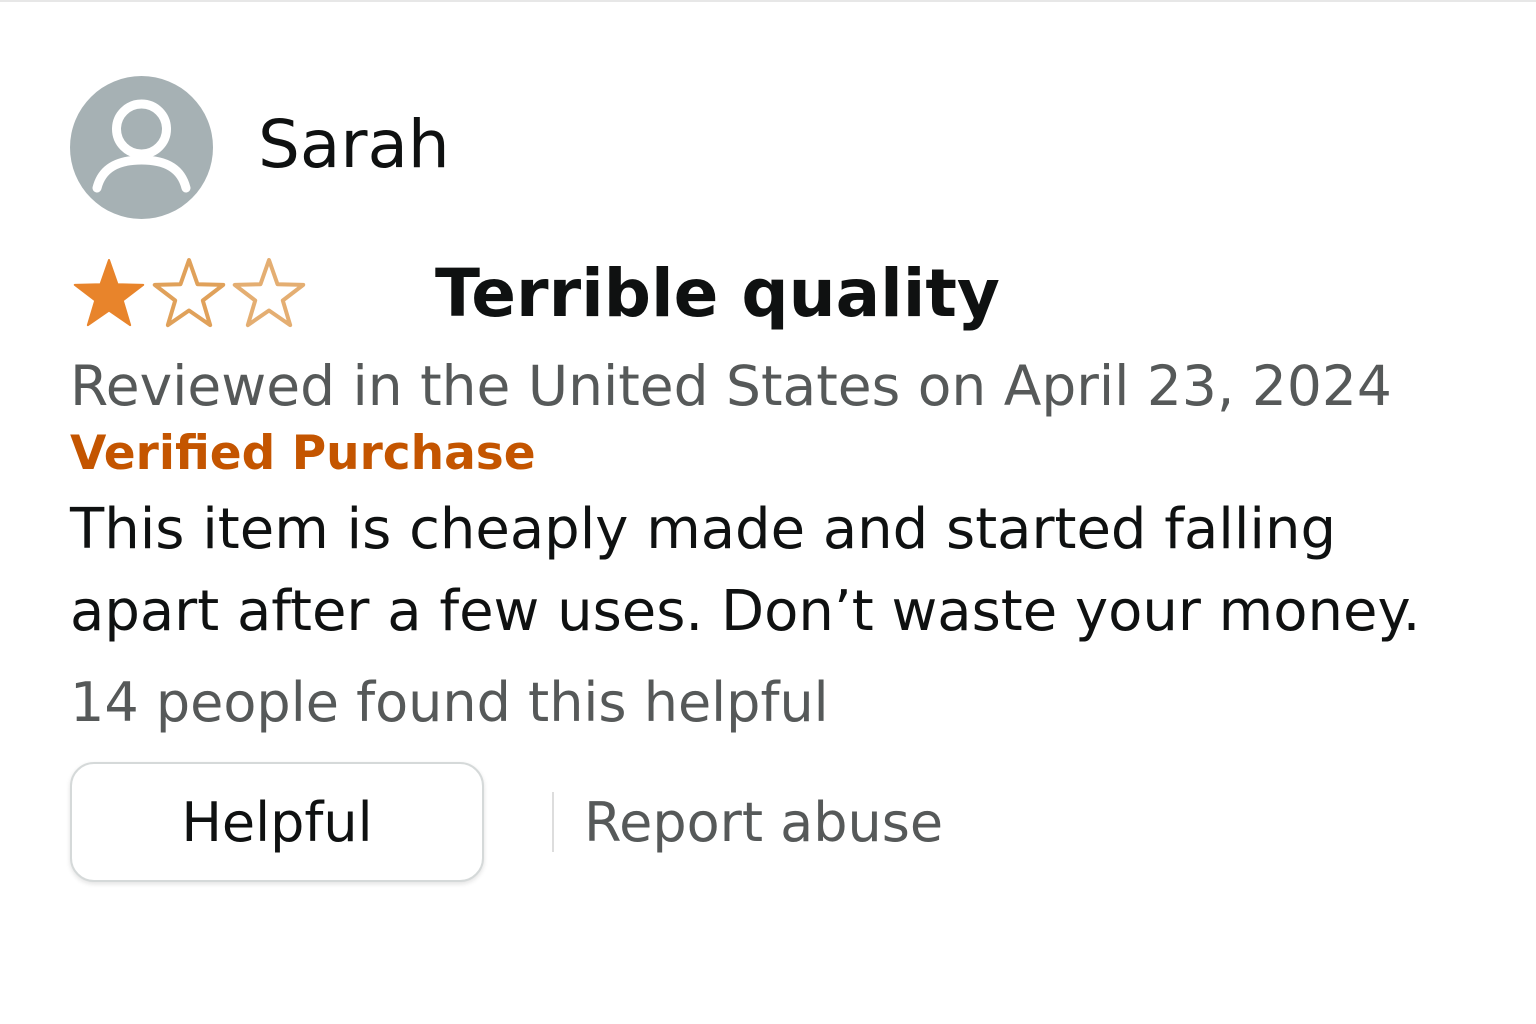  I want to click on helpful-button: Helpful, so click(277, 822).